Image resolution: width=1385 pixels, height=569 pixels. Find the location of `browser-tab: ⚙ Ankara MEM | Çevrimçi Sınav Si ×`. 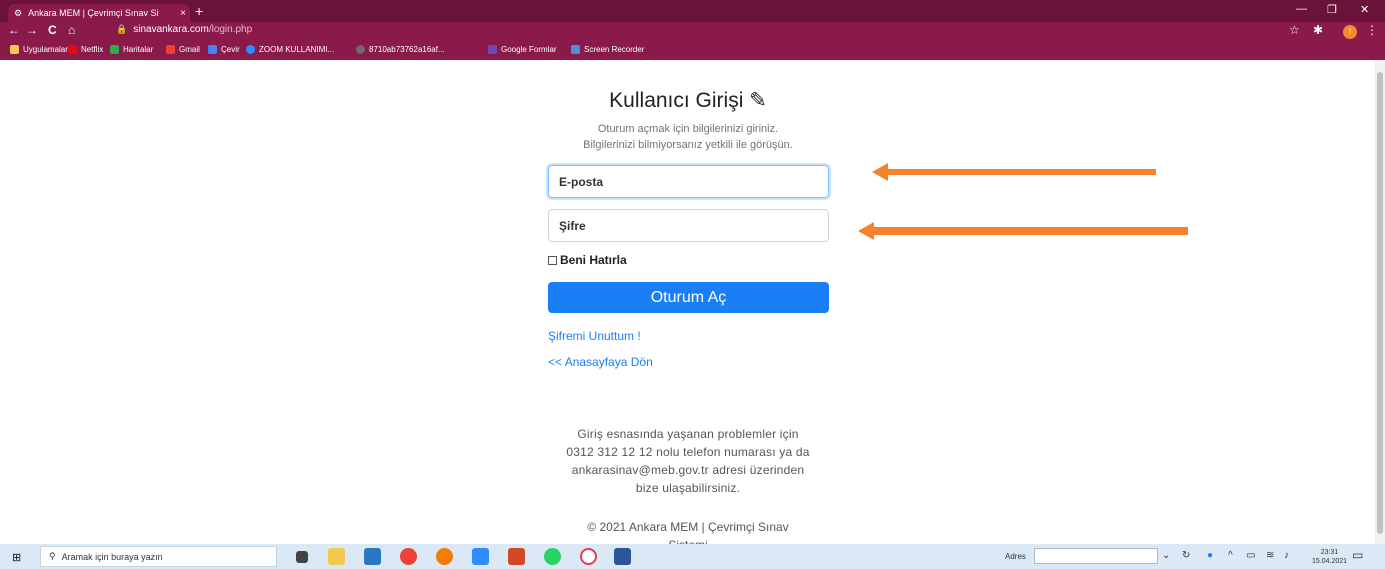

browser-tab: ⚙ Ankara MEM | Çevrimçi Sınav Si × is located at coordinates (99, 13).